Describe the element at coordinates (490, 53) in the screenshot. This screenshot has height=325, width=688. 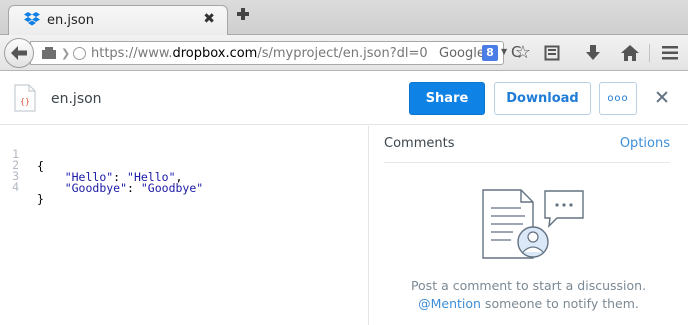
I see `google-search-icon: 8` at that location.